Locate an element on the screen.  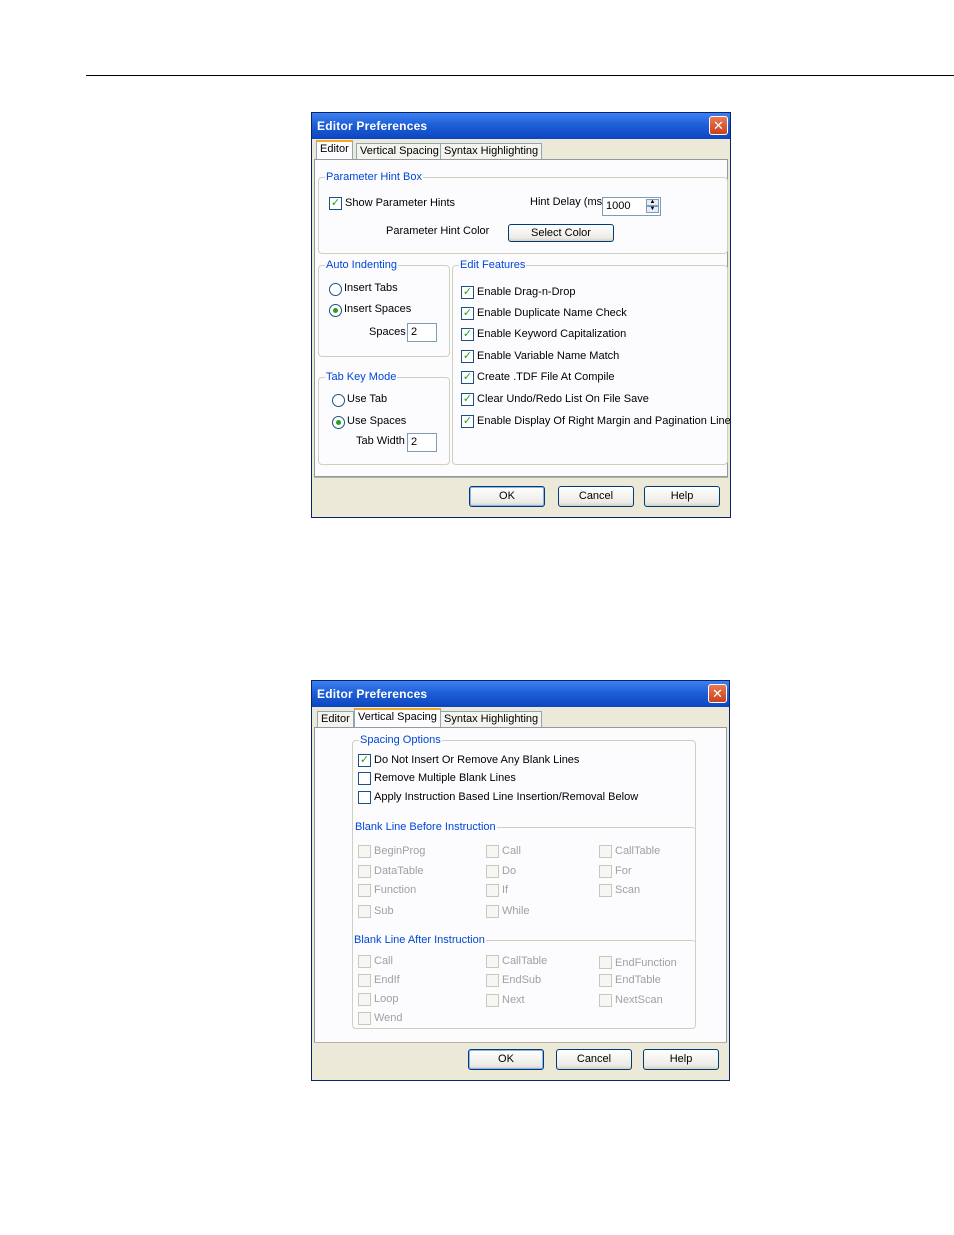
duplicate-name-check-checkbox: ✓ is located at coordinates (467, 313).